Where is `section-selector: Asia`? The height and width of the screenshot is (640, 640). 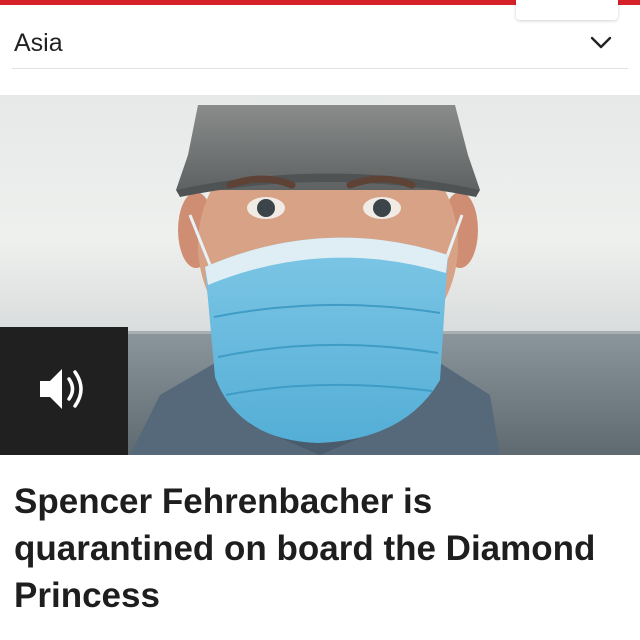
section-selector: Asia is located at coordinates (320, 43).